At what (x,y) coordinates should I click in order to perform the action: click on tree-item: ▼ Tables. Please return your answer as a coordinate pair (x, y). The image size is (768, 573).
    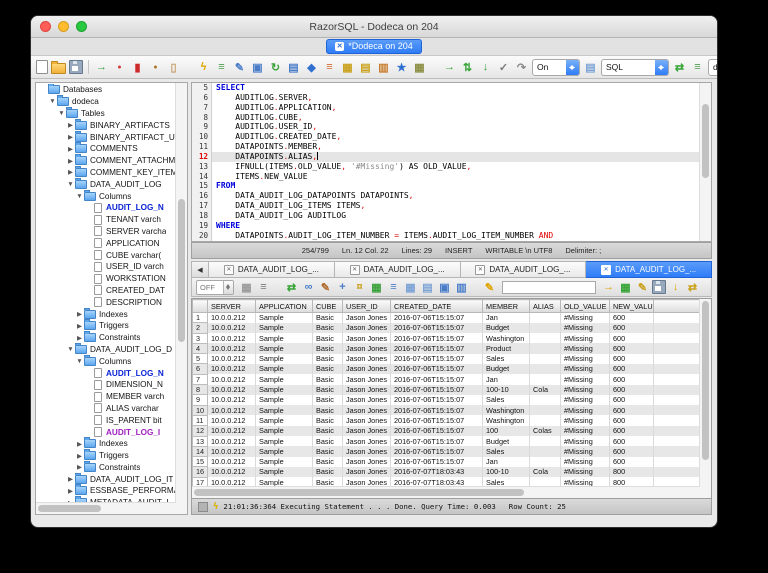
    Looking at the image, I should click on (106, 113).